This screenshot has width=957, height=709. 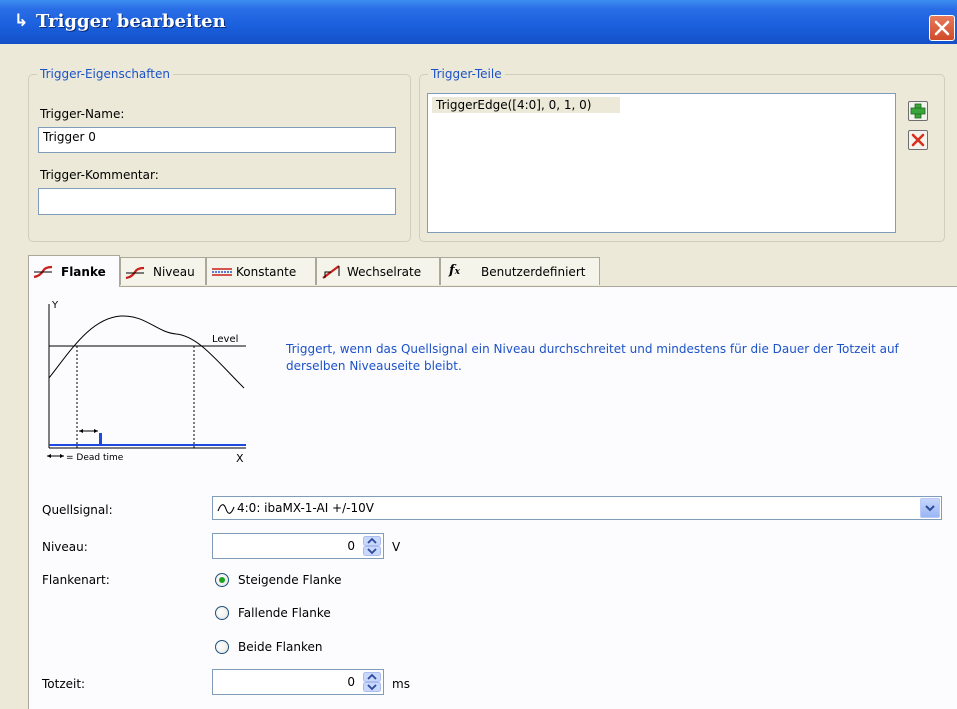 What do you see at coordinates (661, 163) in the screenshot?
I see `parts-list: TriggerEdge([4:0], 0, 1, 0)` at bounding box center [661, 163].